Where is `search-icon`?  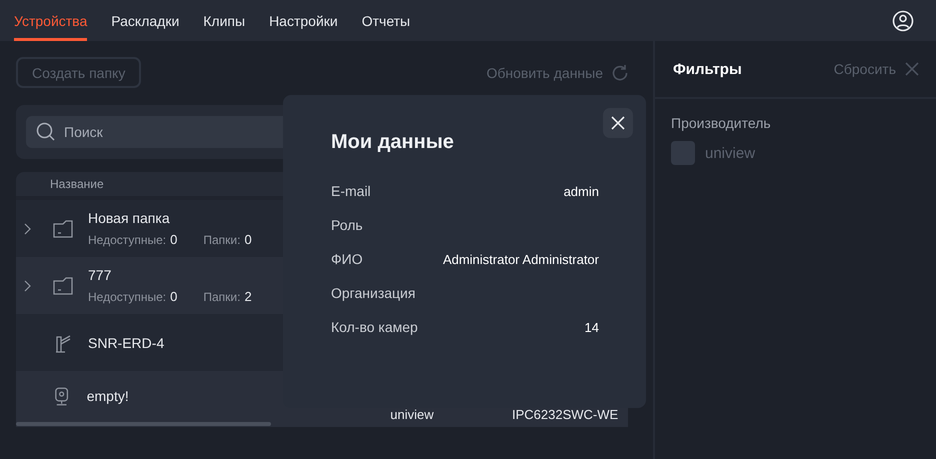
search-icon is located at coordinates (46, 132).